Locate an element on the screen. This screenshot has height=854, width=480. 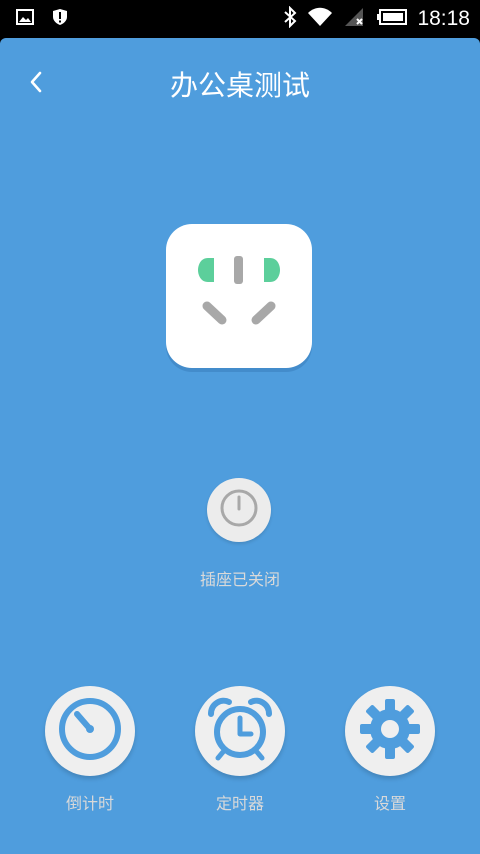
header: 办公桌测试 is located at coordinates (240, 84).